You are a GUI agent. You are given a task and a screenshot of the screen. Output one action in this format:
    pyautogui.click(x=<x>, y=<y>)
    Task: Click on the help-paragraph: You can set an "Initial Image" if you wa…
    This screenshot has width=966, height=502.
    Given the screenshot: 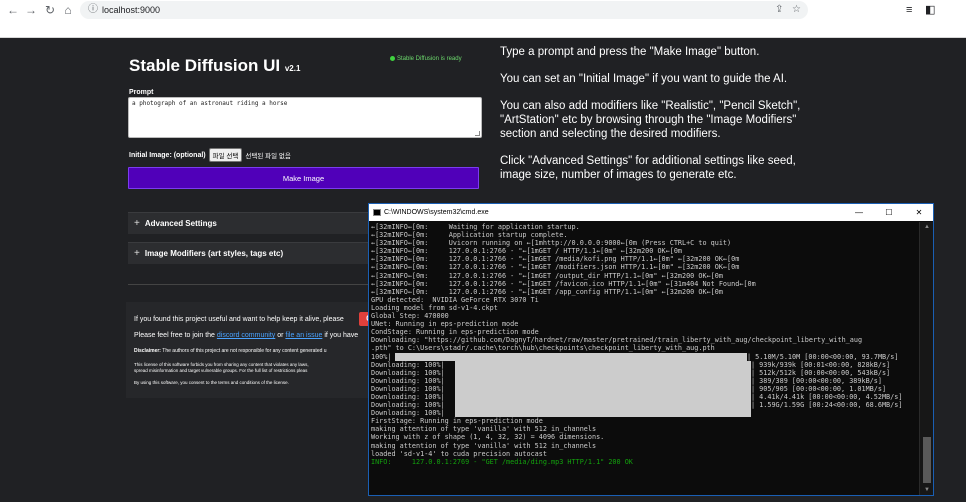 What is the action you would take?
    pyautogui.click(x=644, y=79)
    